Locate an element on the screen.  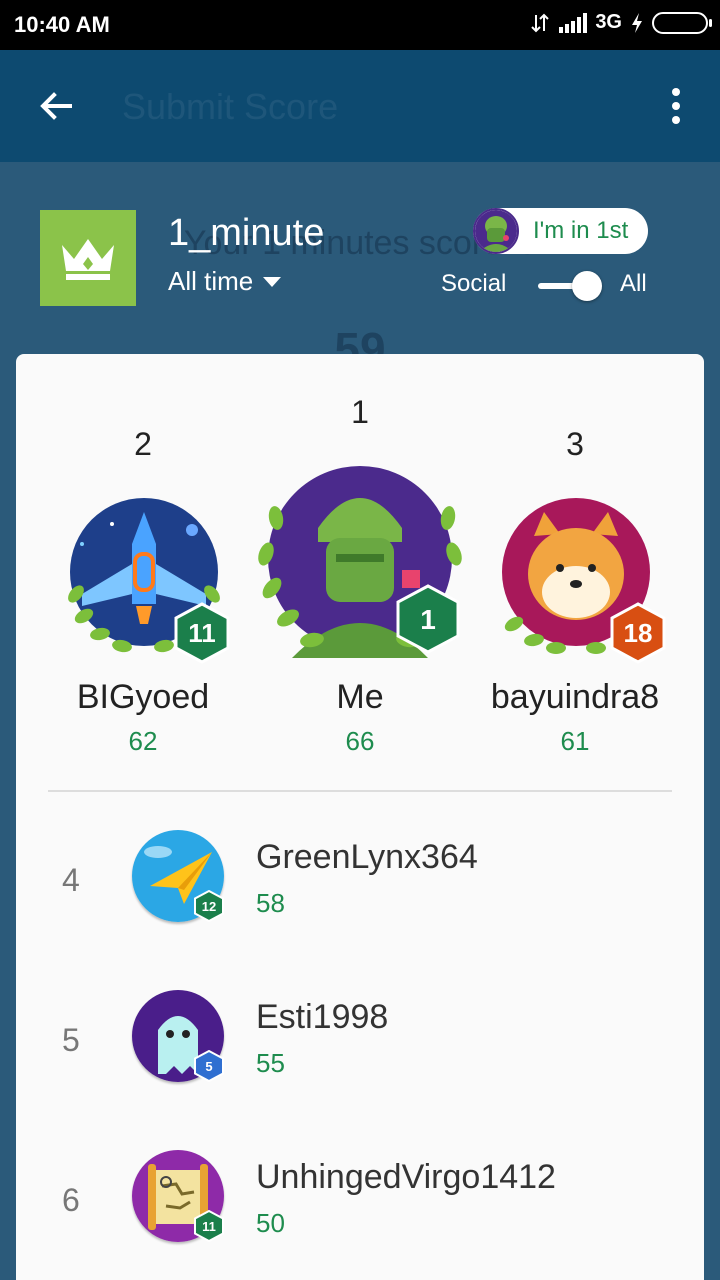
podium-player-score: 61 is located at coordinates (575, 741).